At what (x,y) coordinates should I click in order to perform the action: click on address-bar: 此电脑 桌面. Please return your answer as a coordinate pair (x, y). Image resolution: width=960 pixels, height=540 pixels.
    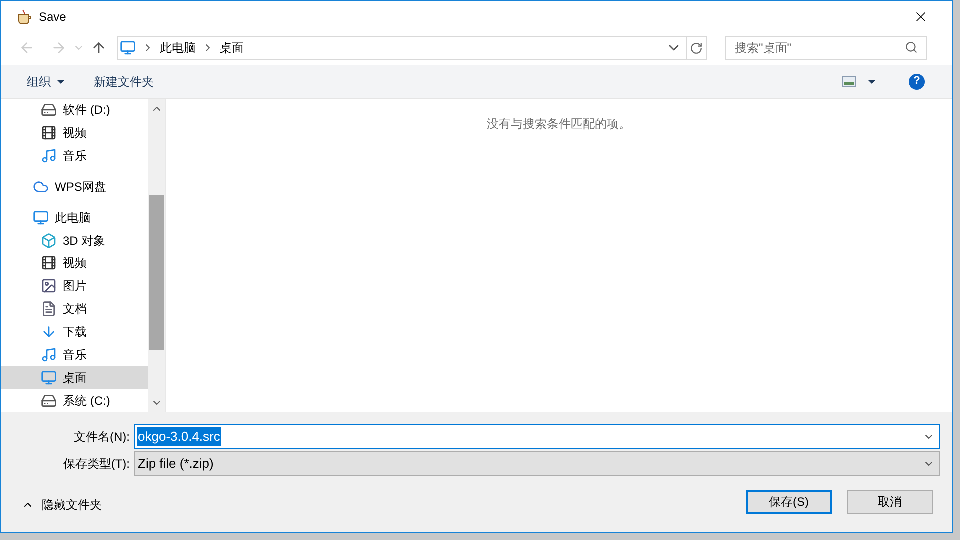
    Looking at the image, I should click on (412, 48).